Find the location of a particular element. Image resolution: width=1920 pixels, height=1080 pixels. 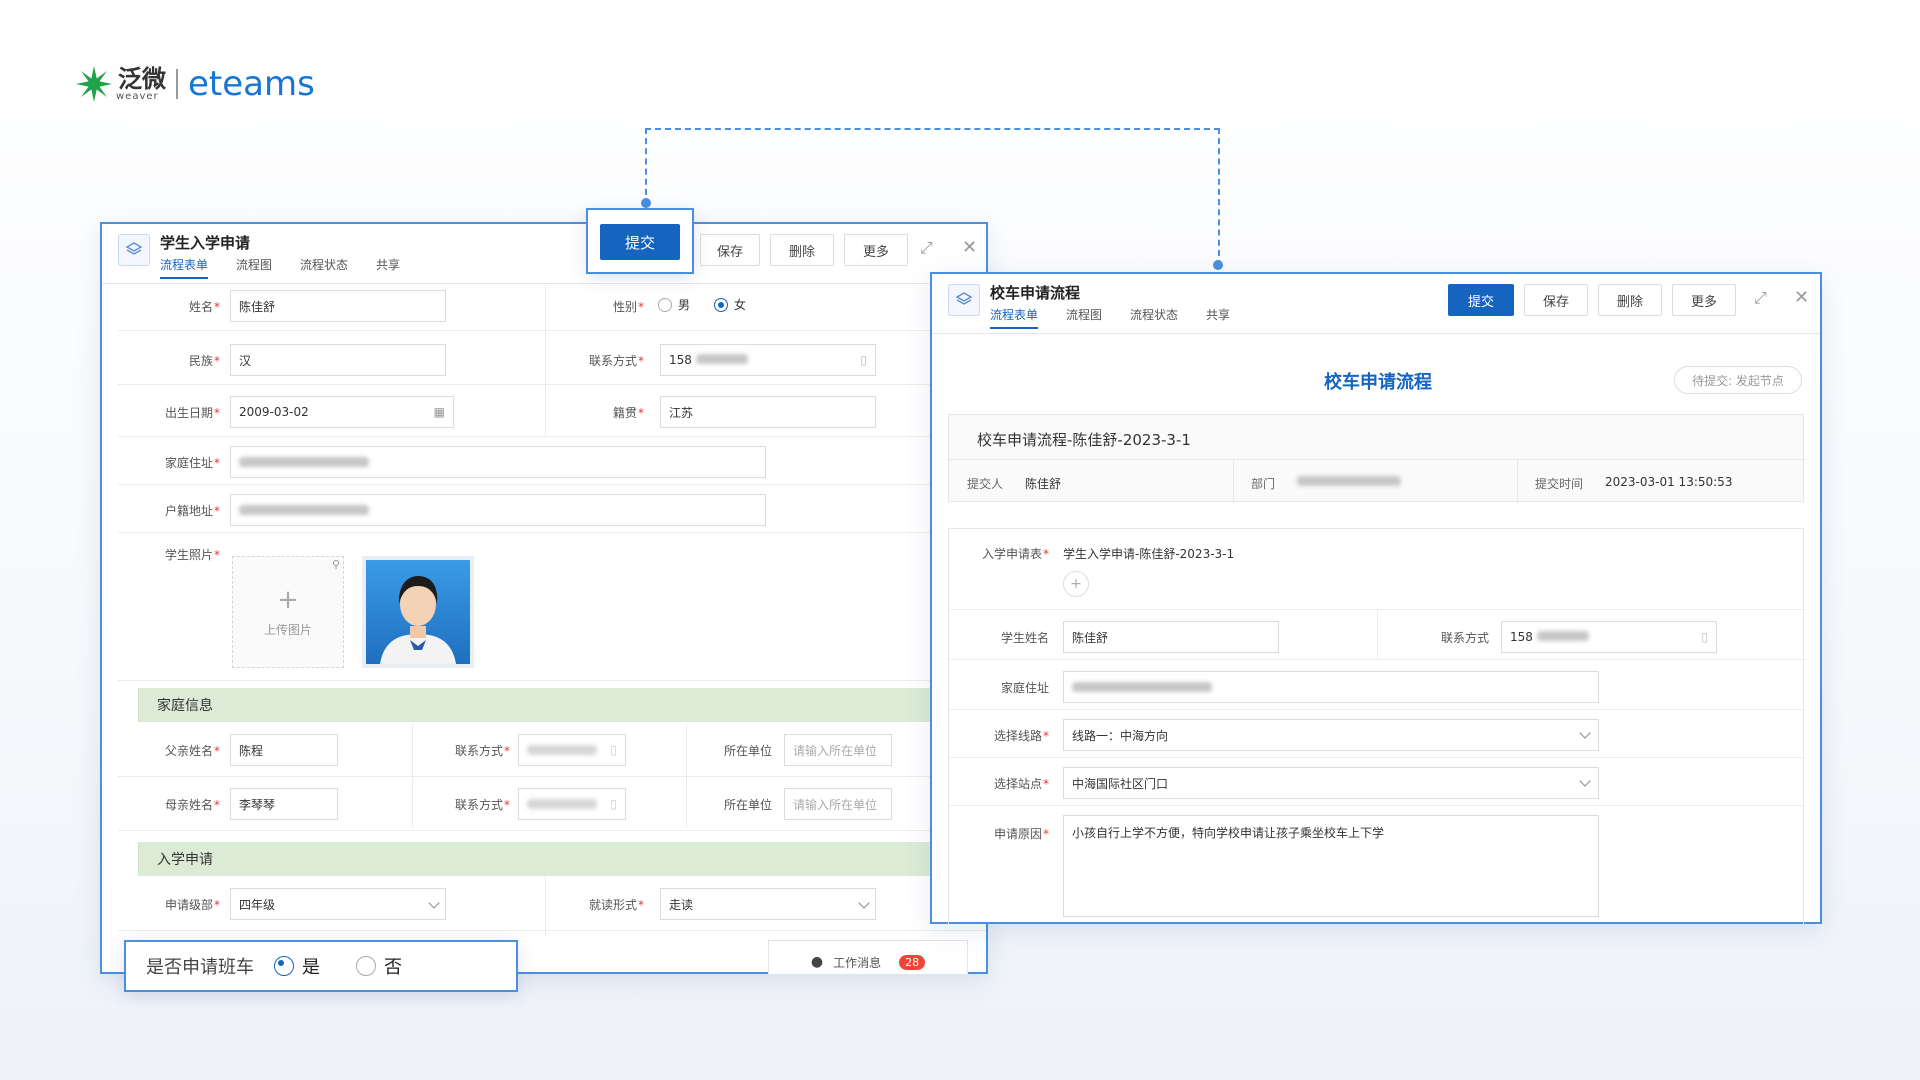

stop-label: 选择站点* is located at coordinates (1021, 784).